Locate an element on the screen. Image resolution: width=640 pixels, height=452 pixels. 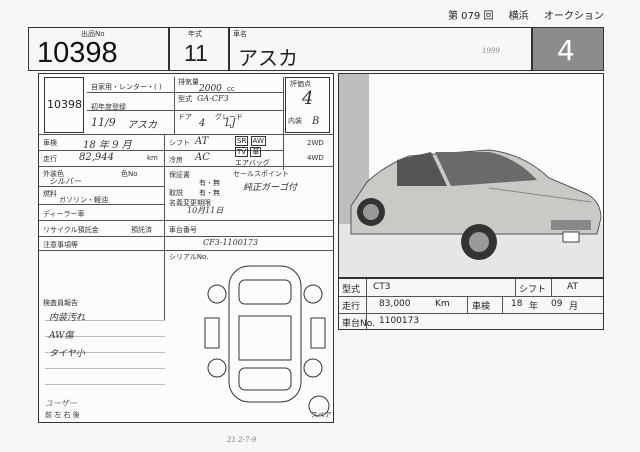
footer-note: 21 2-7-9 is located at coordinates (242, 440).